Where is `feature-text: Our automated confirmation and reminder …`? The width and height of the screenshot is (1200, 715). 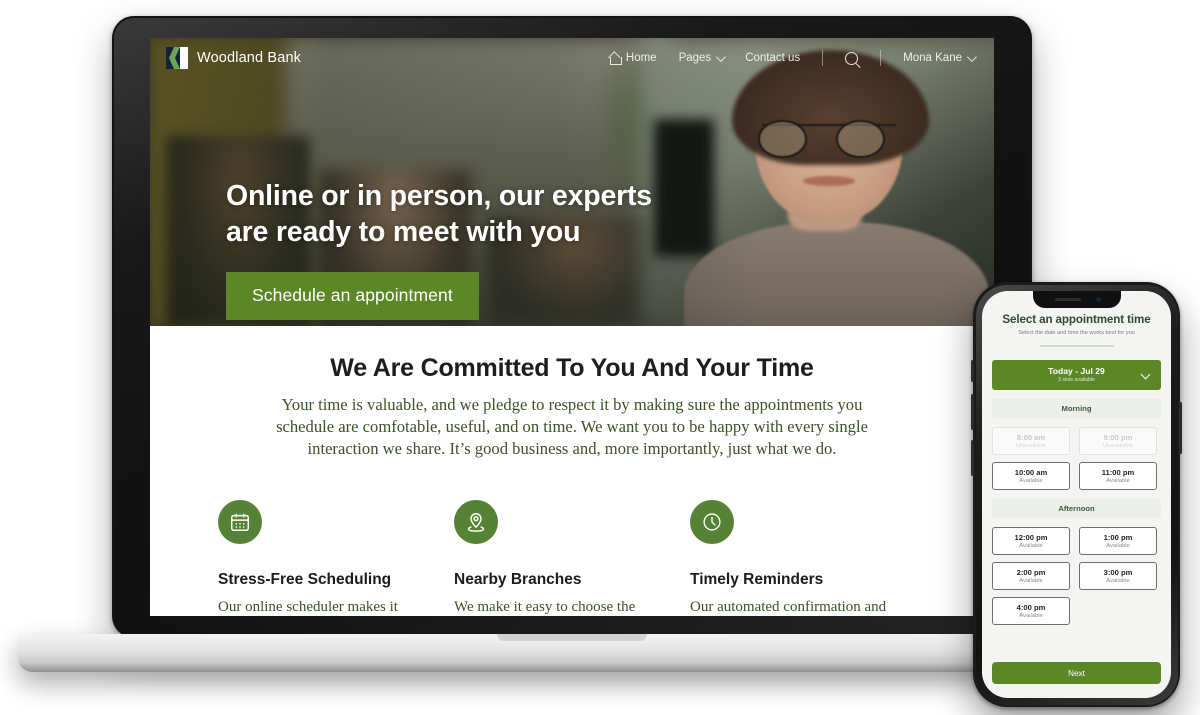
feature-text: Our automated confirmation and reminder … is located at coordinates (788, 607).